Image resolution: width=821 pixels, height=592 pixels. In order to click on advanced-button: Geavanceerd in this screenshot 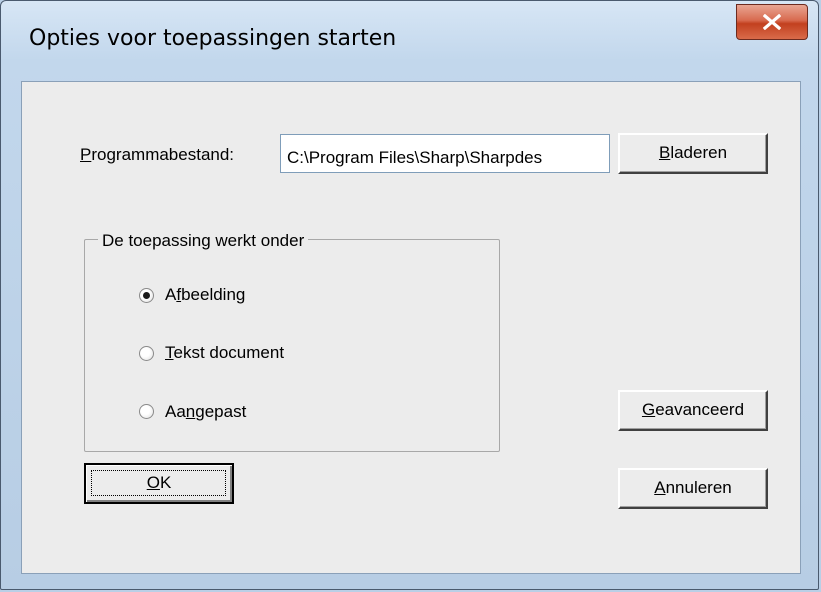, I will do `click(693, 410)`.